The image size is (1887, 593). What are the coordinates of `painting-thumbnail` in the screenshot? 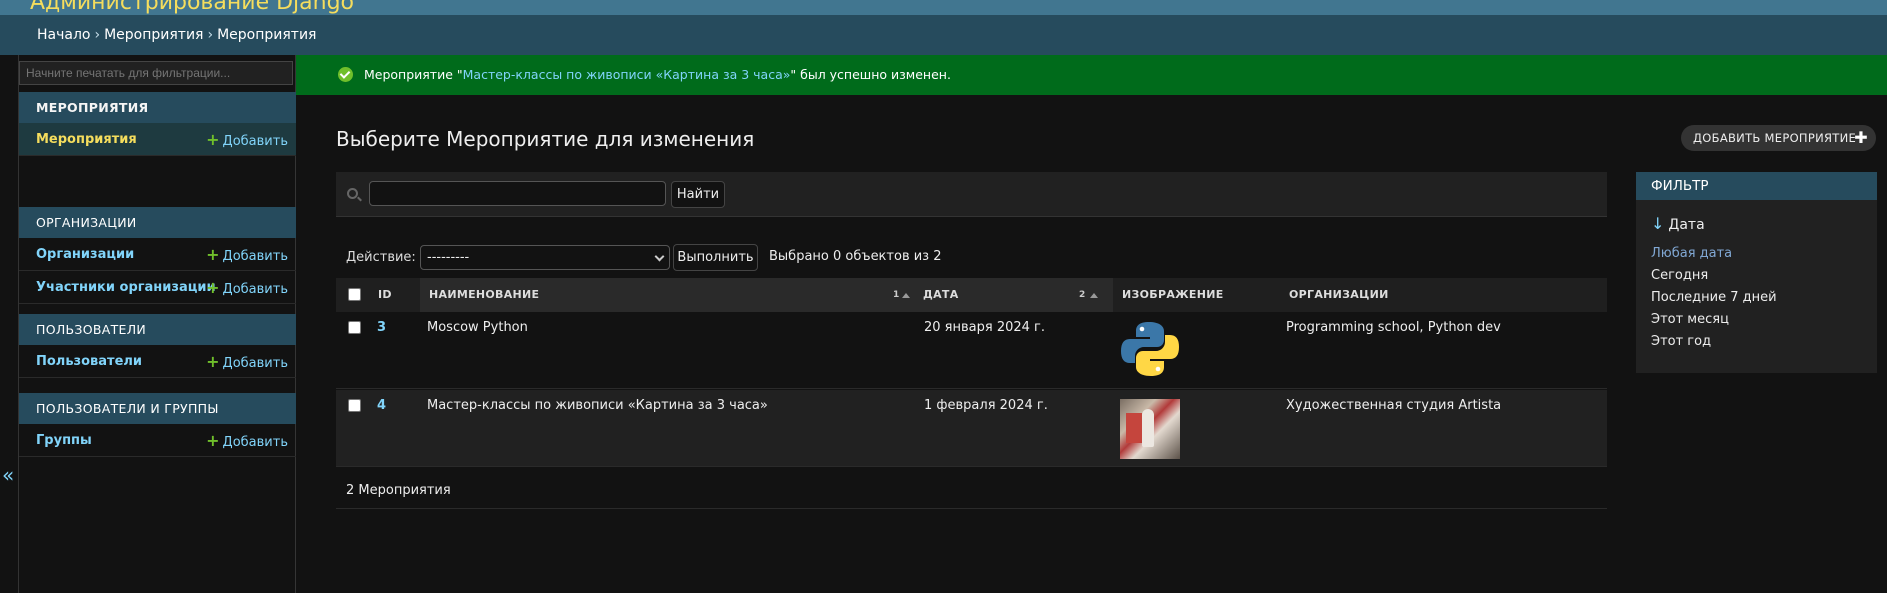 It's located at (1150, 429).